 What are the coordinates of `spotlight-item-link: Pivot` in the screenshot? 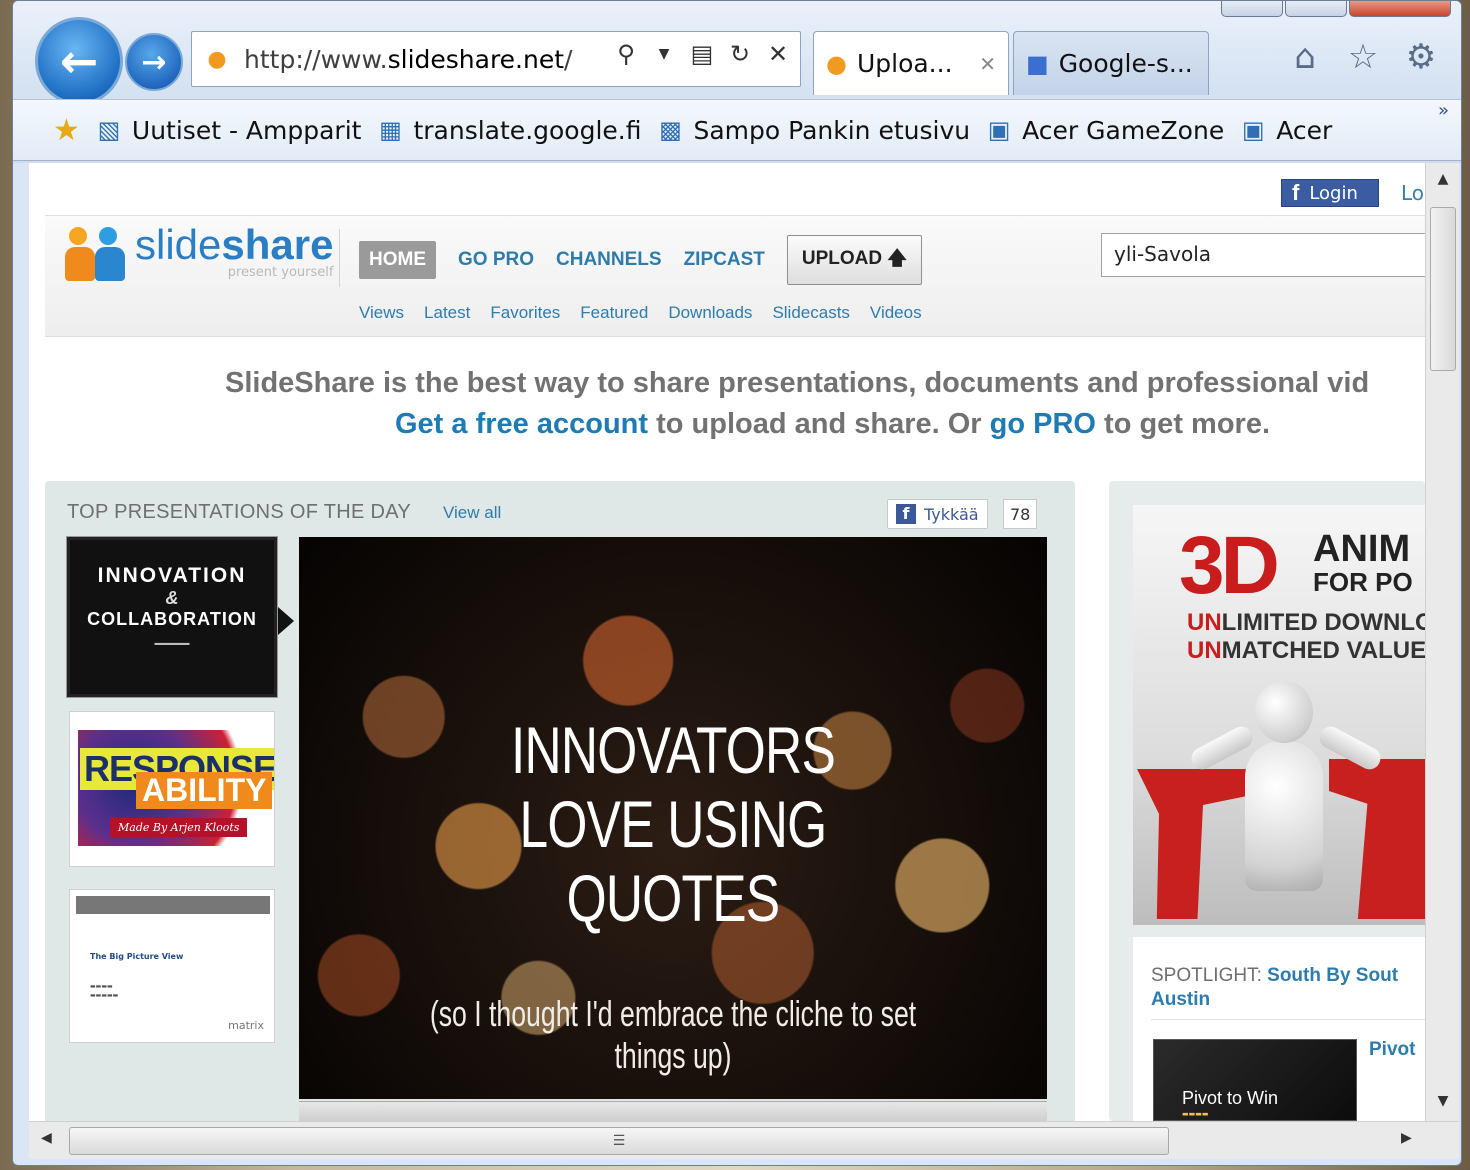 It's located at (1392, 1050).